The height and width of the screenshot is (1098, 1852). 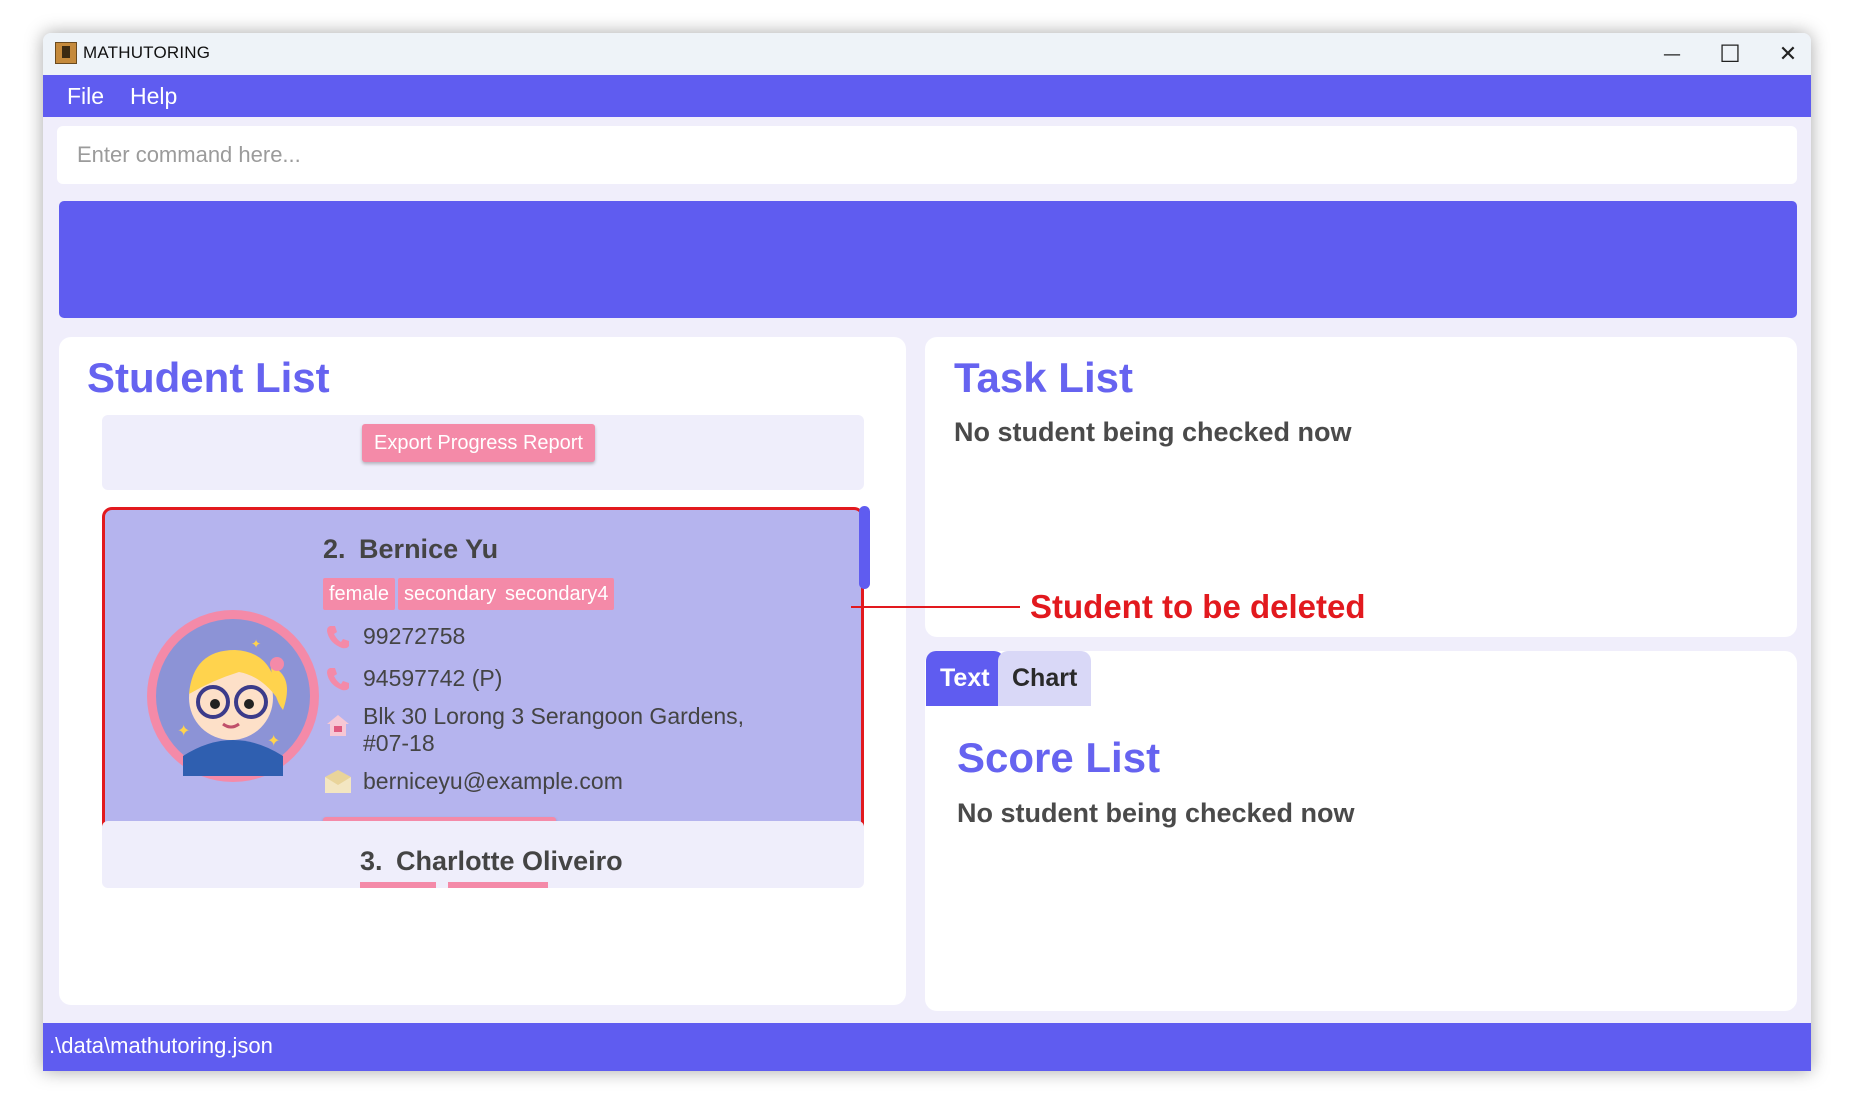 What do you see at coordinates (433, 678) in the screenshot?
I see `student-parent-phone: 94597742 (P)` at bounding box center [433, 678].